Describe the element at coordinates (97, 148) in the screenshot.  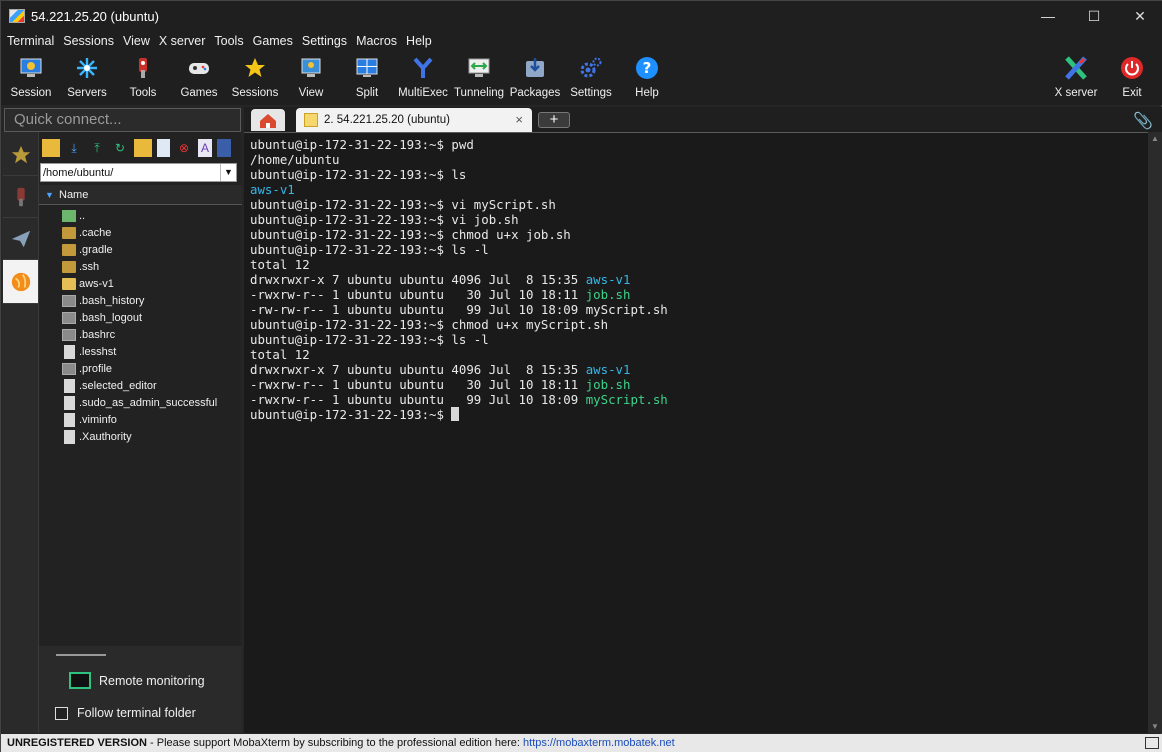
I see `upload-icon: ⤒` at that location.